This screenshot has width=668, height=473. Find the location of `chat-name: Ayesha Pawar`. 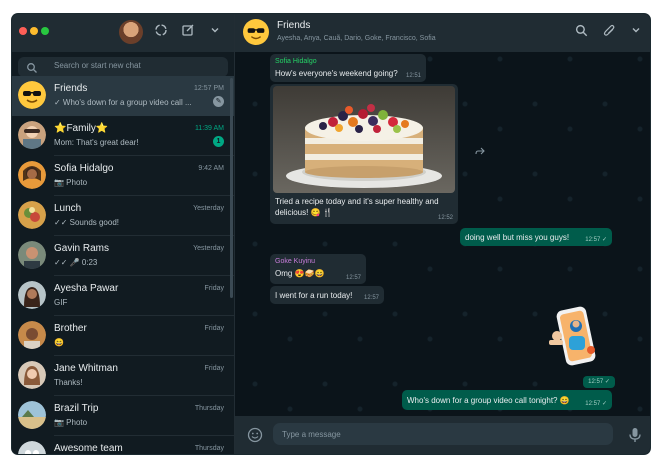

chat-name: Ayesha Pawar is located at coordinates (86, 288).